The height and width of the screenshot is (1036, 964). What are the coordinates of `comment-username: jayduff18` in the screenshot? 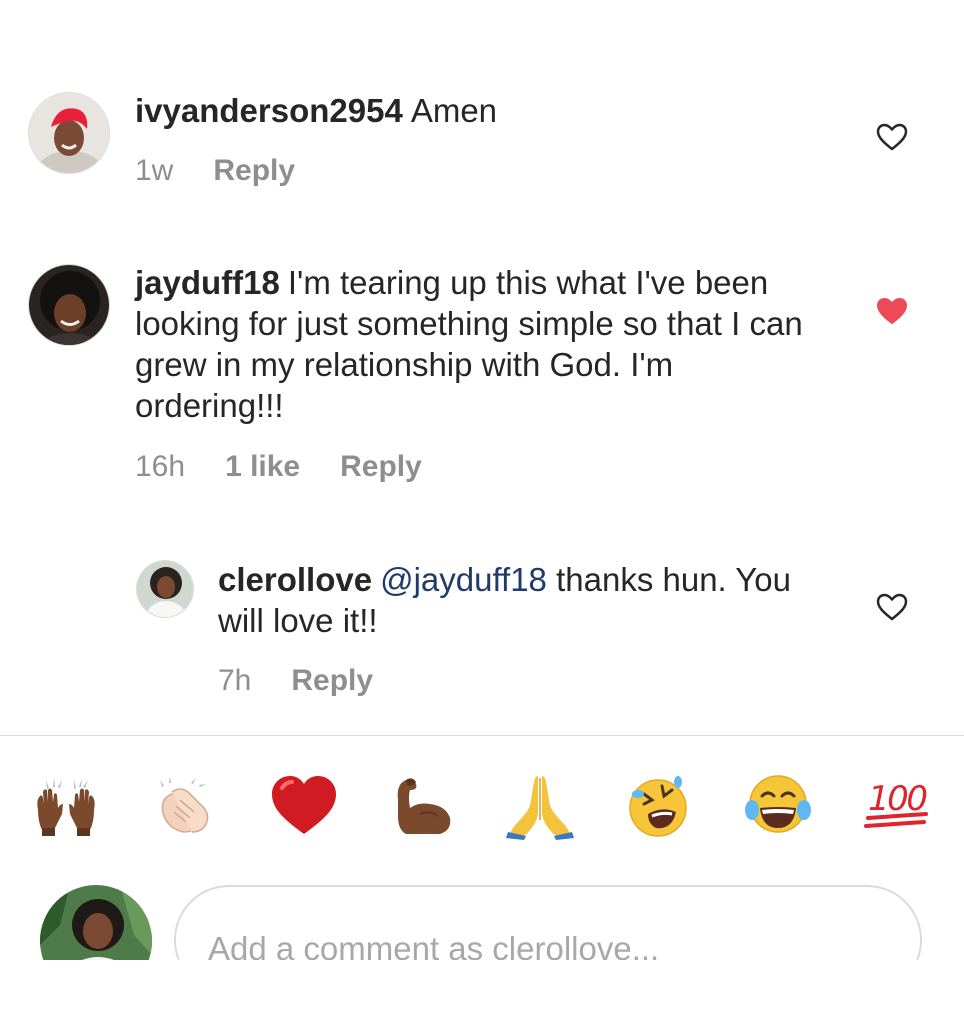 It's located at (207, 282).